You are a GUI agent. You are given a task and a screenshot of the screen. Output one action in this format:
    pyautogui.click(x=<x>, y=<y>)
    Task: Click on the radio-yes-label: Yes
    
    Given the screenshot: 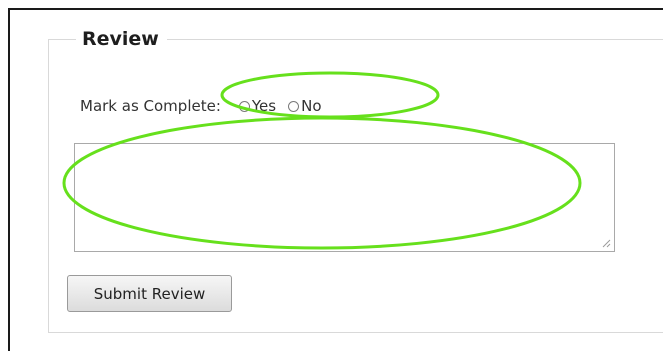 What is the action you would take?
    pyautogui.click(x=264, y=106)
    